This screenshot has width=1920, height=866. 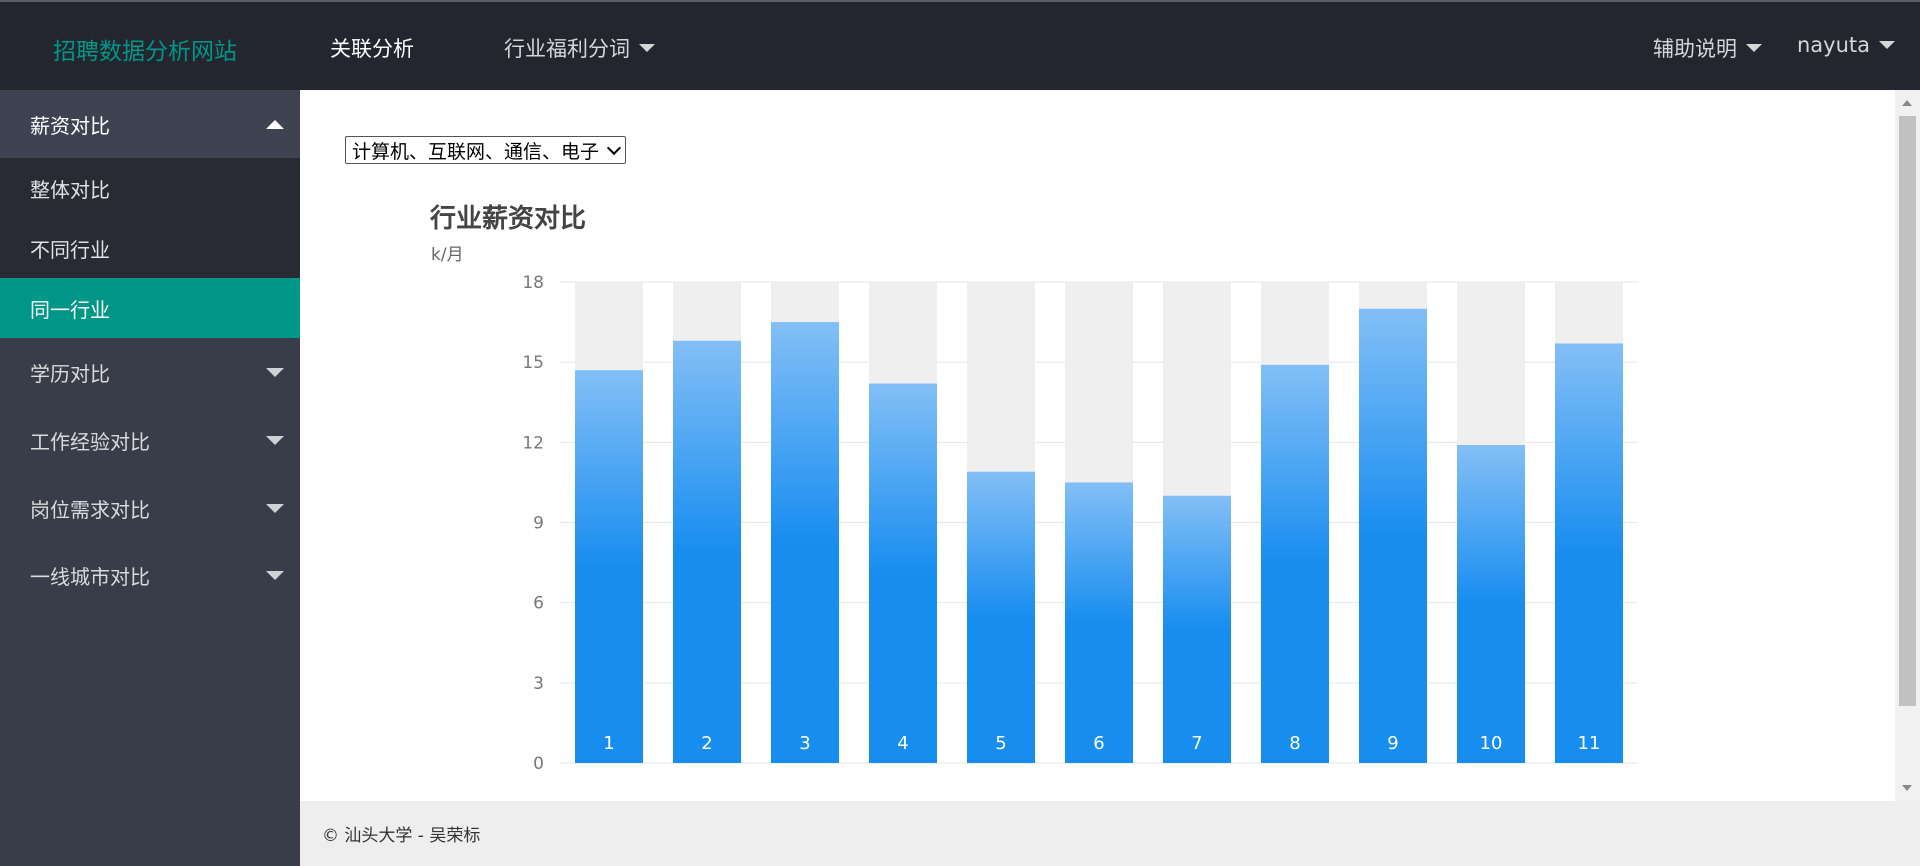 What do you see at coordinates (1392, 743) in the screenshot?
I see `bar-label: 9` at bounding box center [1392, 743].